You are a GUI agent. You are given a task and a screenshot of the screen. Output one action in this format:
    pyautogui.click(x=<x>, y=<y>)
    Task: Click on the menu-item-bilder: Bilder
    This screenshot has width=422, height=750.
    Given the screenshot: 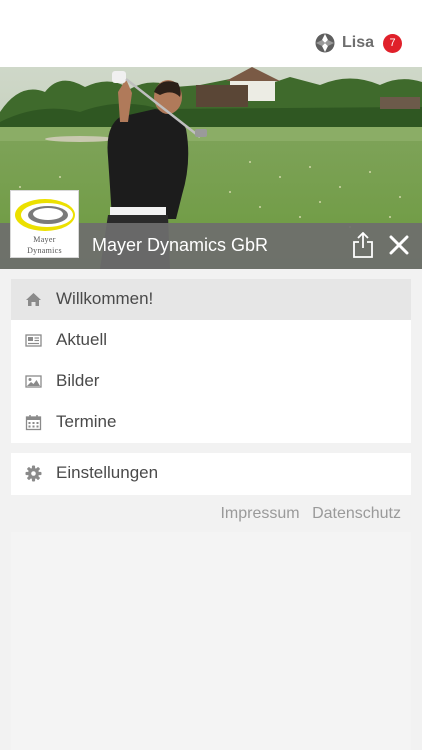 What is the action you would take?
    pyautogui.click(x=211, y=381)
    